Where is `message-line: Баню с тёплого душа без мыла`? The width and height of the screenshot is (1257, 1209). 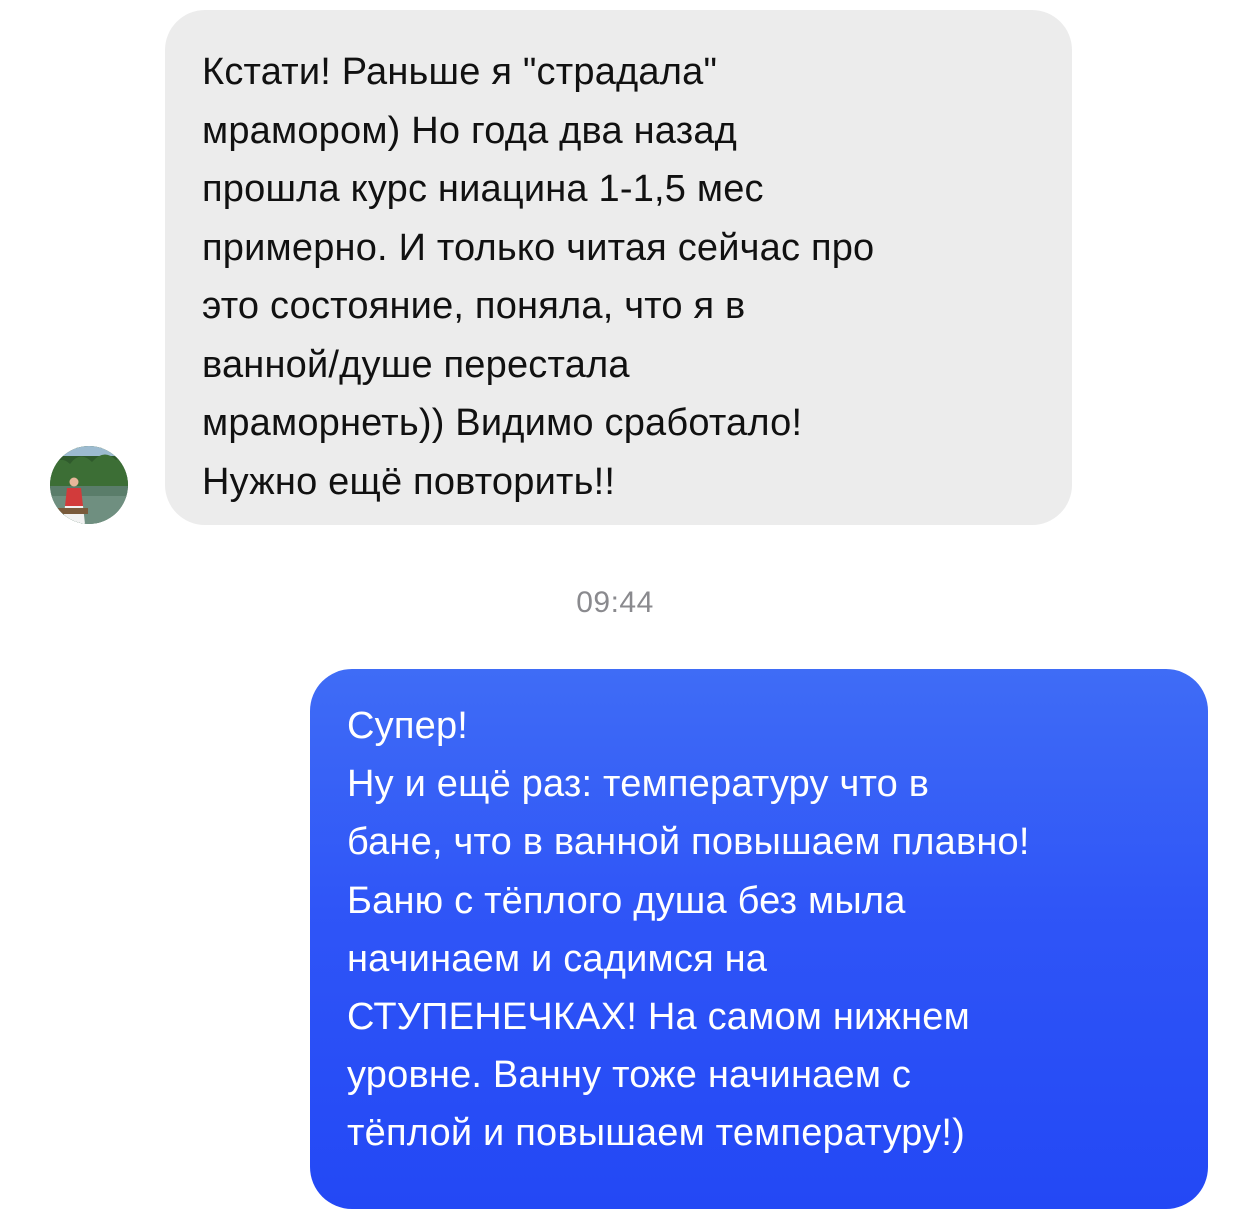 message-line: Баню с тёплого душа без мыла is located at coordinates (626, 900).